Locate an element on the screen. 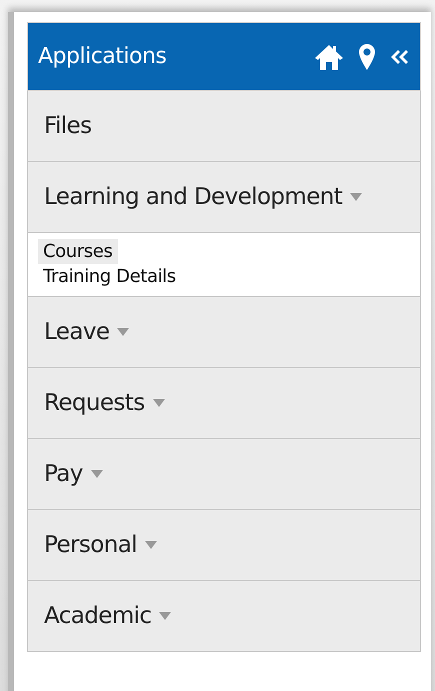 The width and height of the screenshot is (435, 691). submenu-item: Courses is located at coordinates (78, 251).